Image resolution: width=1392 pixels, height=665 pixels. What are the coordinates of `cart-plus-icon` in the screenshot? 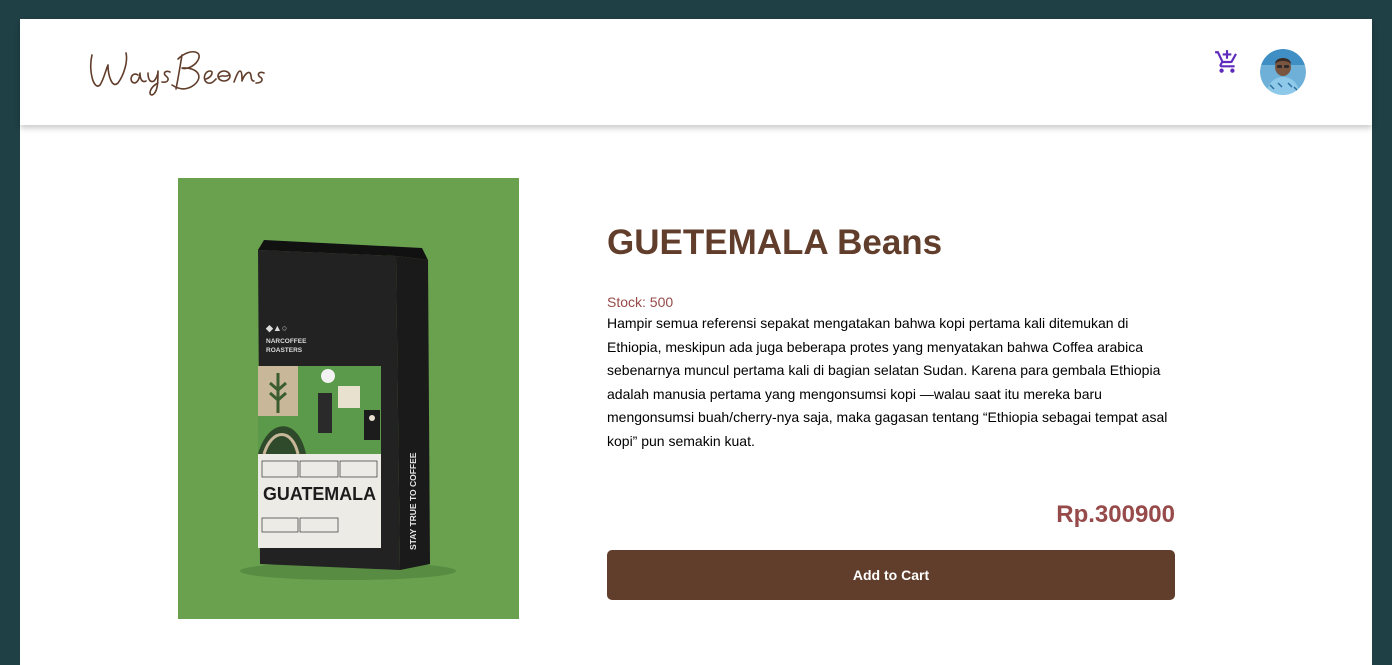 It's located at (1226, 61).